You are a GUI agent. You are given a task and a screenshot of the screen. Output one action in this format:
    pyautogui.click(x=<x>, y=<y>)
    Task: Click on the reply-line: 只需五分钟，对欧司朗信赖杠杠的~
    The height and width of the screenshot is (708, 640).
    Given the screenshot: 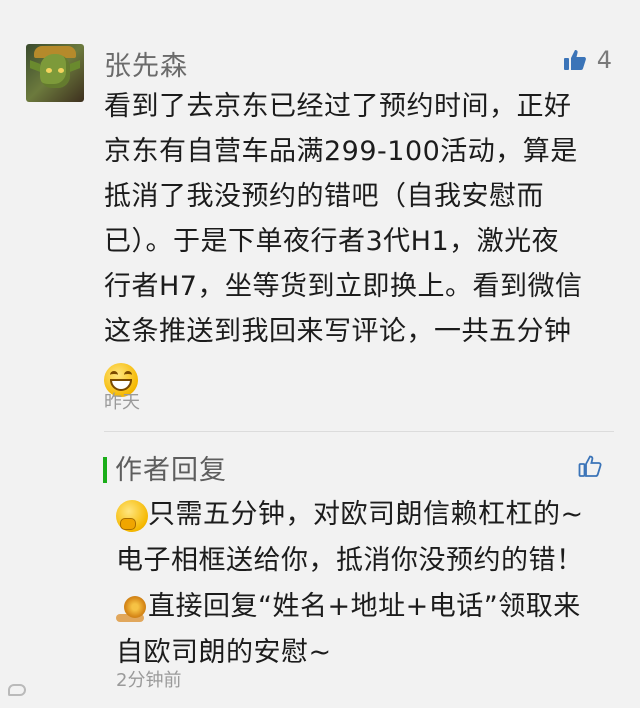 What is the action you would take?
    pyautogui.click(x=366, y=514)
    